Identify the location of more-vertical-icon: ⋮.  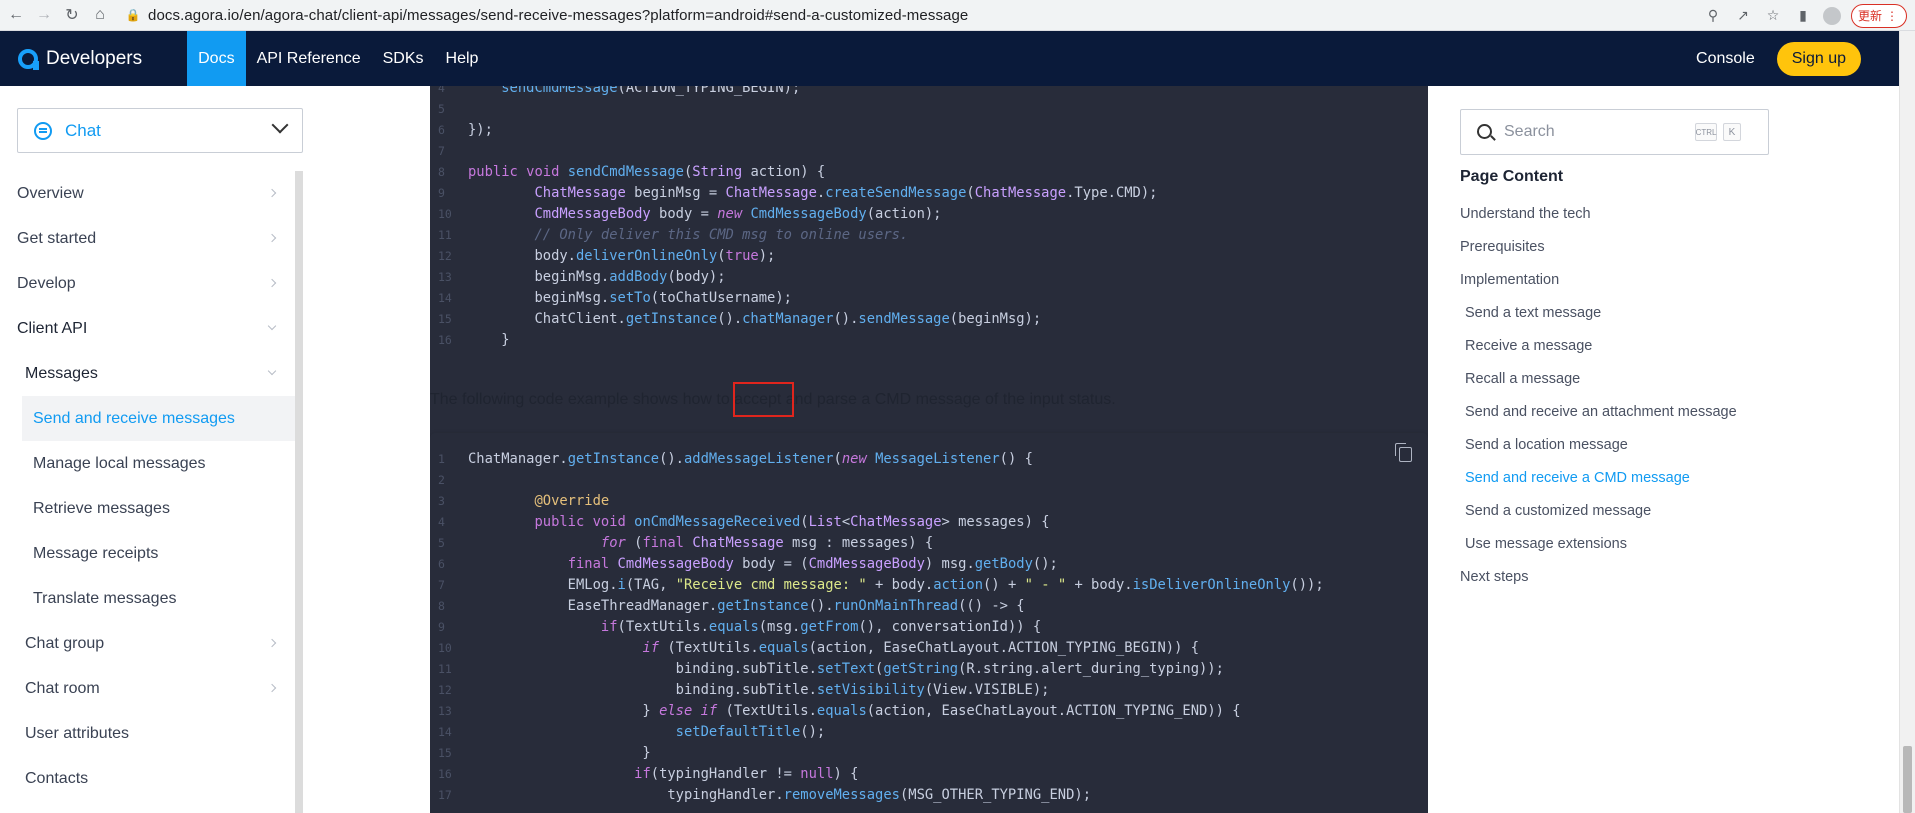
(1892, 15).